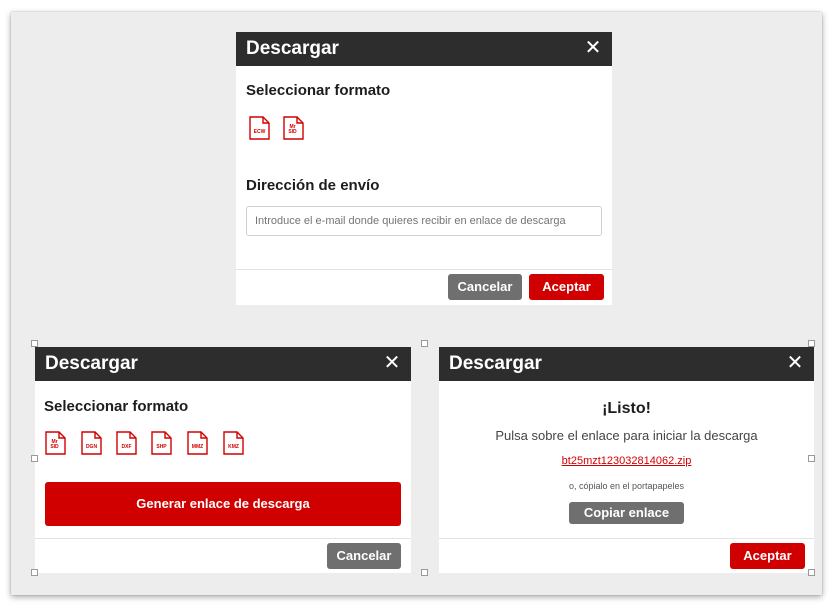 This screenshot has width=829, height=608. I want to click on format-label: ECW, so click(259, 132).